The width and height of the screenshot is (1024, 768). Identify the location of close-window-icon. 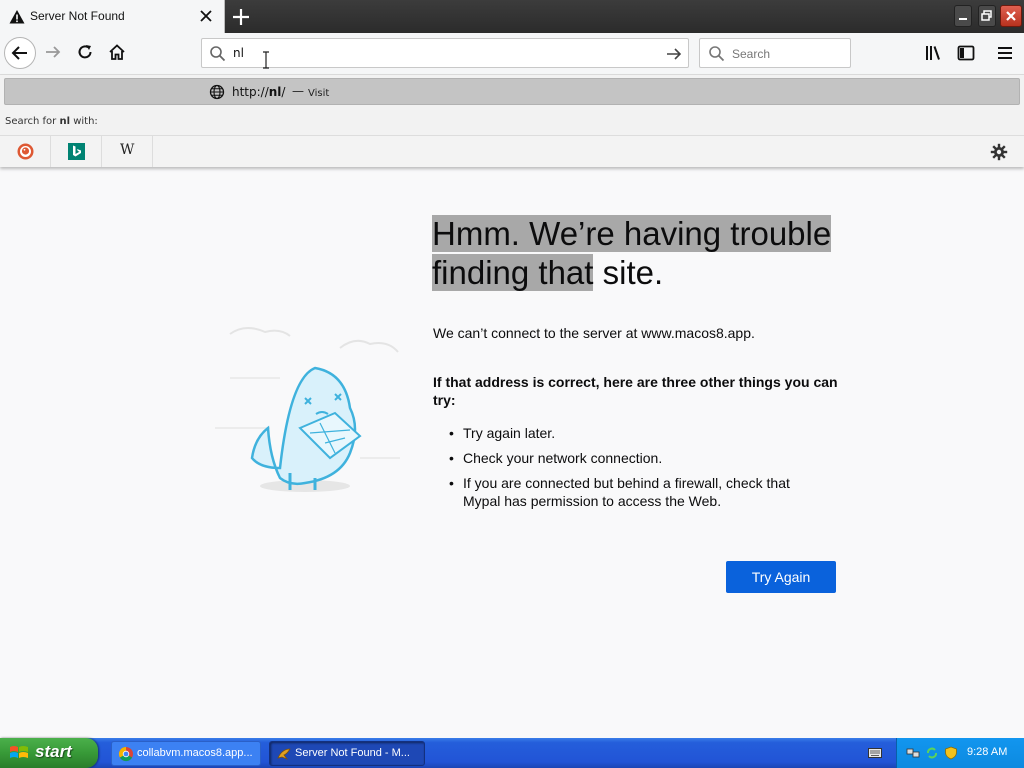
(1011, 16).